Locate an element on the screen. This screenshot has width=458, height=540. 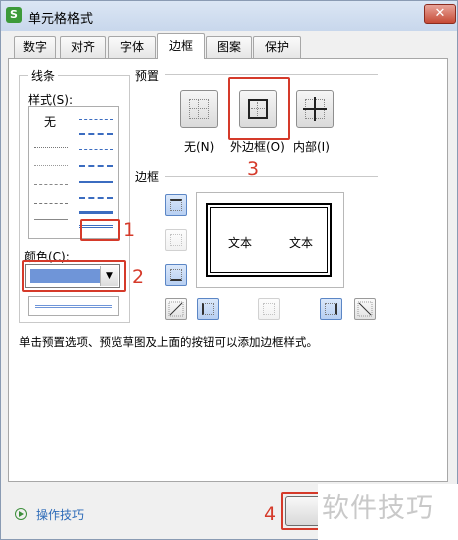
border-inside-horizontal-button is located at coordinates (176, 240).